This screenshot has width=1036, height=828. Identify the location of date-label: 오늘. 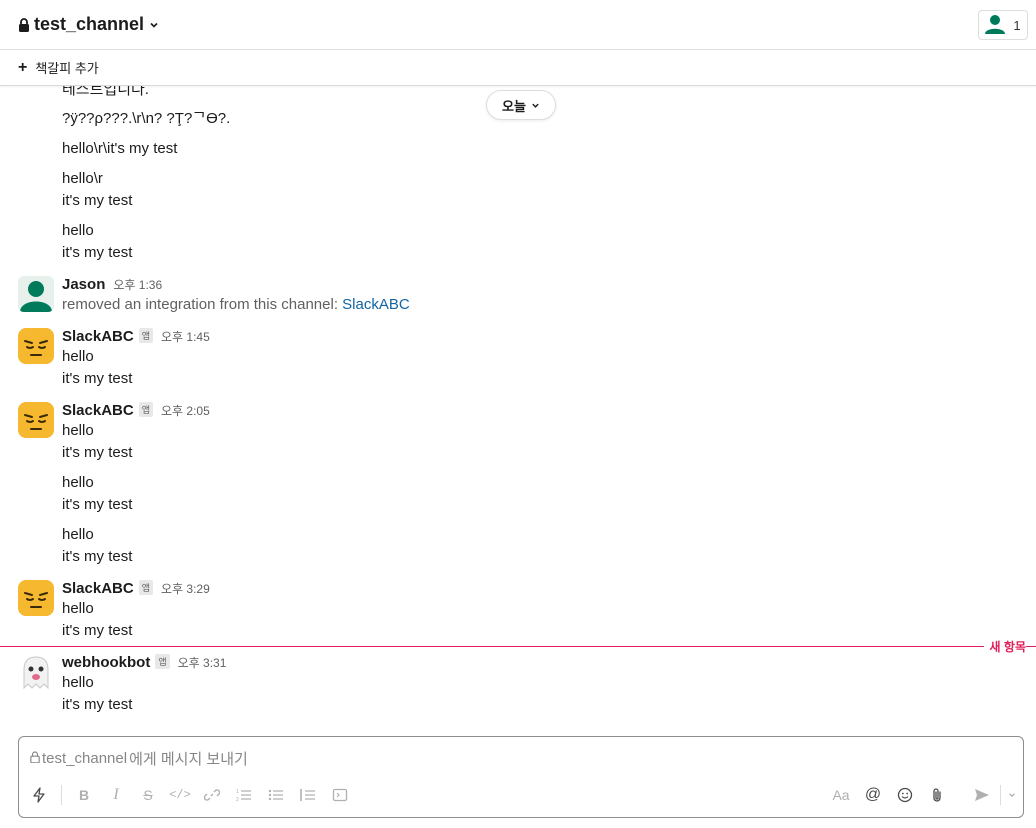
(514, 106).